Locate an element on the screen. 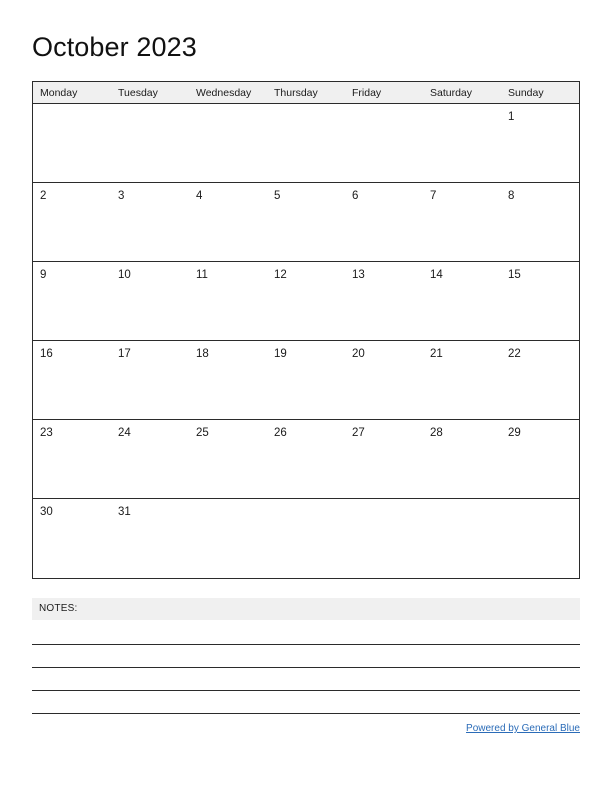 This screenshot has height=792, width=612. day-cell: 12 is located at coordinates (306, 301).